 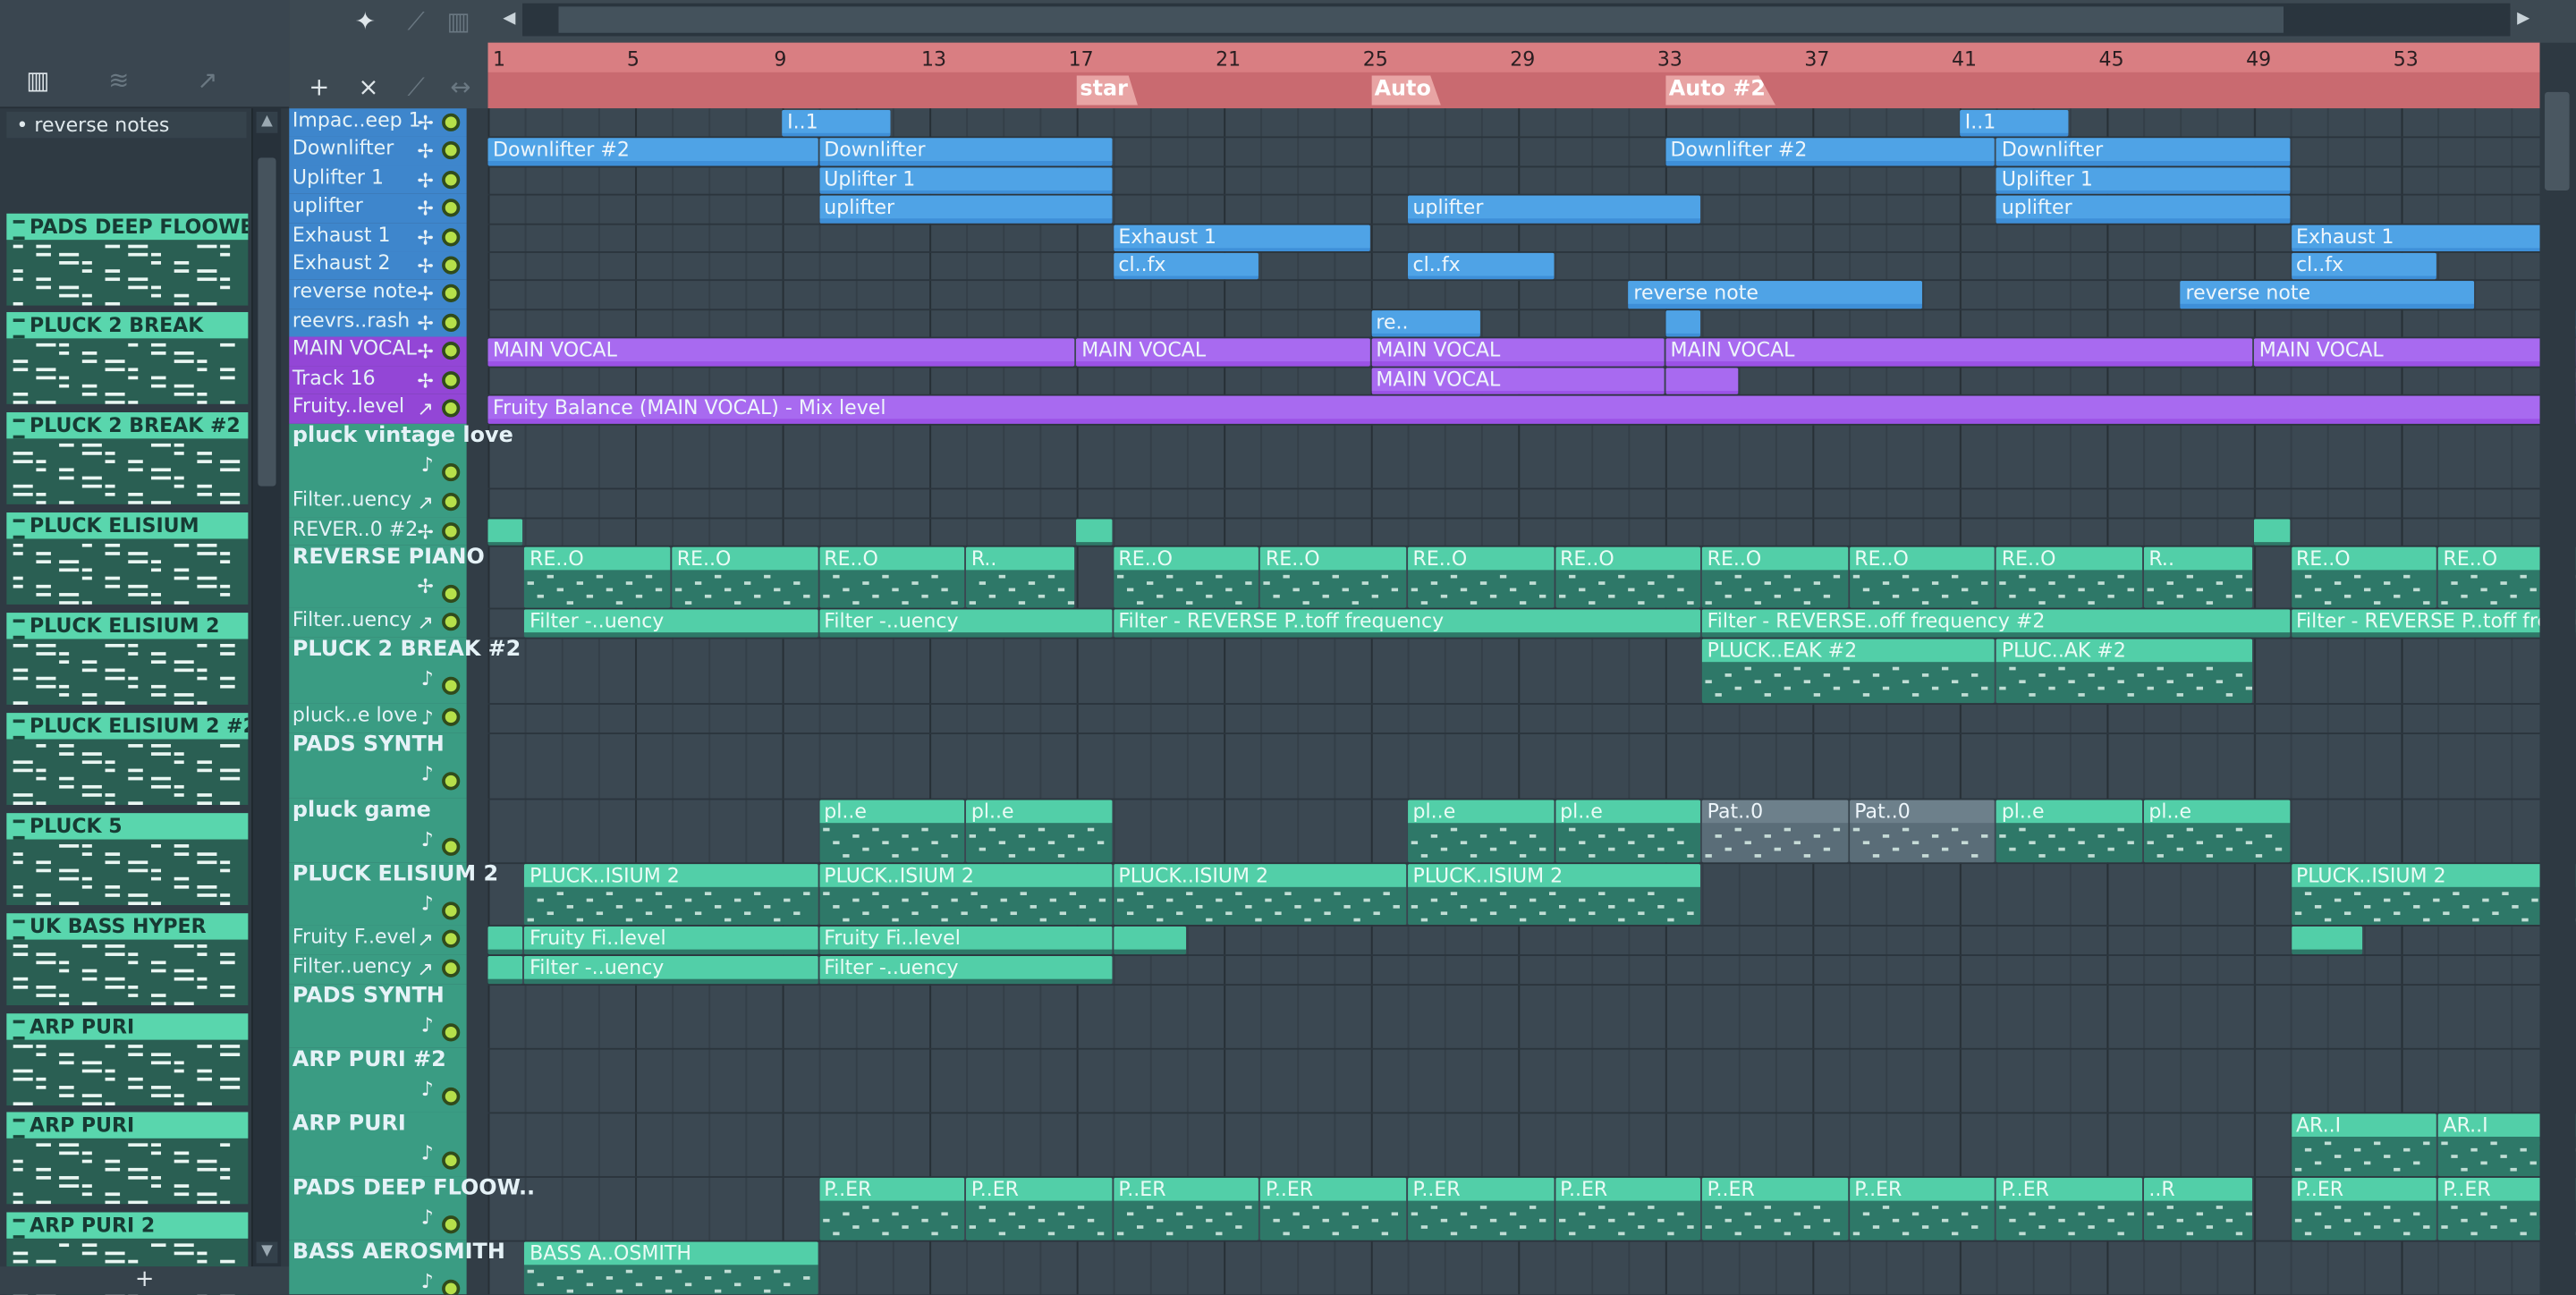 I want to click on scroll-down-icon: ▼, so click(x=267, y=1252).